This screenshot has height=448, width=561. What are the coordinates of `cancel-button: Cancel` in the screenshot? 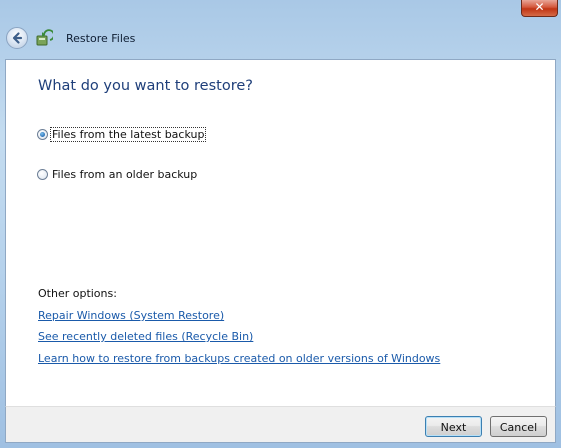 It's located at (518, 426).